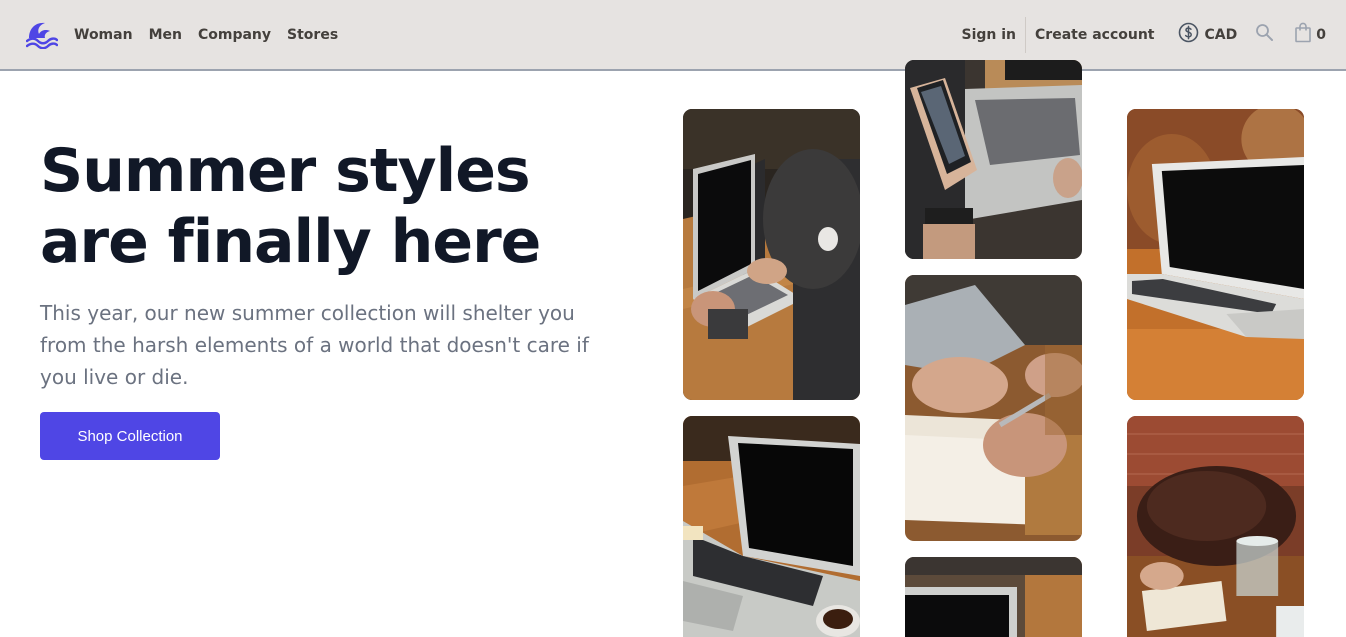 Image resolution: width=1346 pixels, height=637 pixels. I want to click on nav-link-stores: Stores, so click(312, 35).